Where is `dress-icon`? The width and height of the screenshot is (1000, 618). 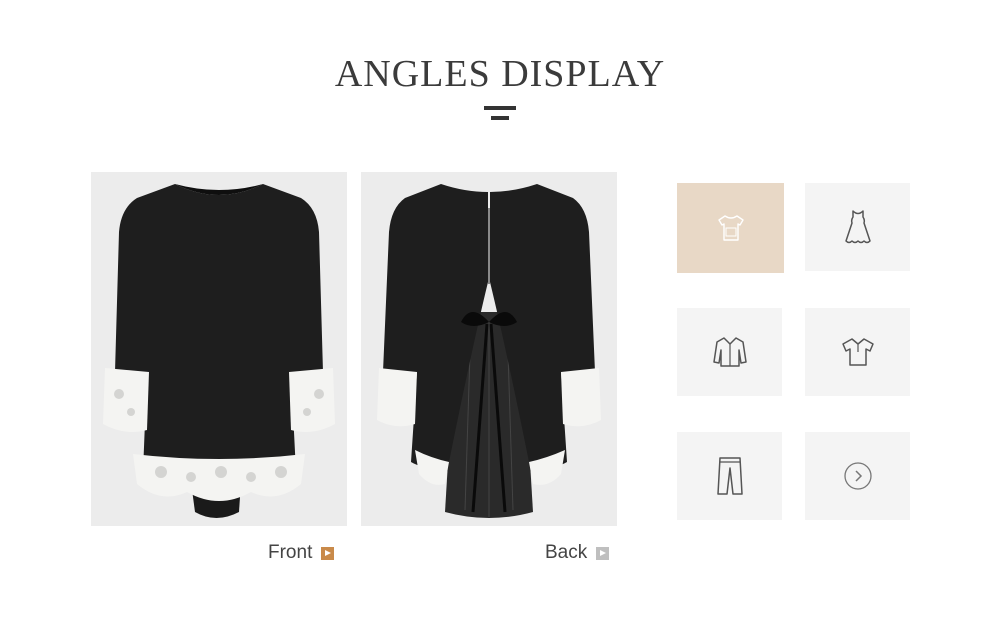 dress-icon is located at coordinates (857, 227).